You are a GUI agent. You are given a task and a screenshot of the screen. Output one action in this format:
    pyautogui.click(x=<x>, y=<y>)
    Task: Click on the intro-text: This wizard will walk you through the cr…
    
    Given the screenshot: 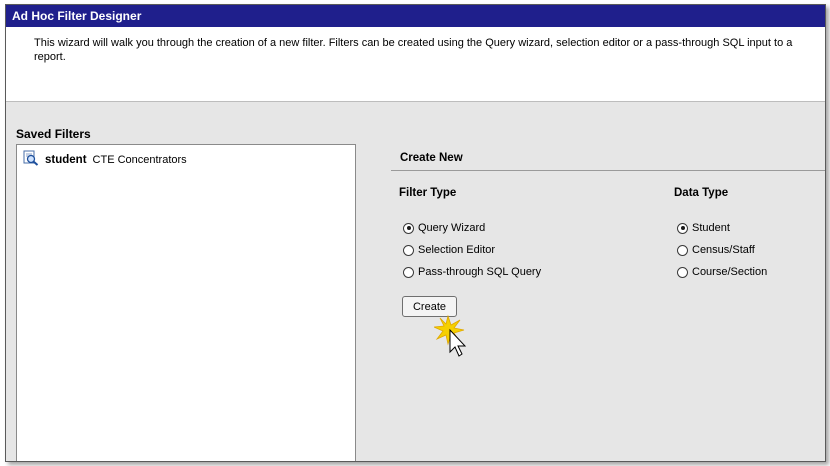 What is the action you would take?
    pyautogui.click(x=413, y=50)
    